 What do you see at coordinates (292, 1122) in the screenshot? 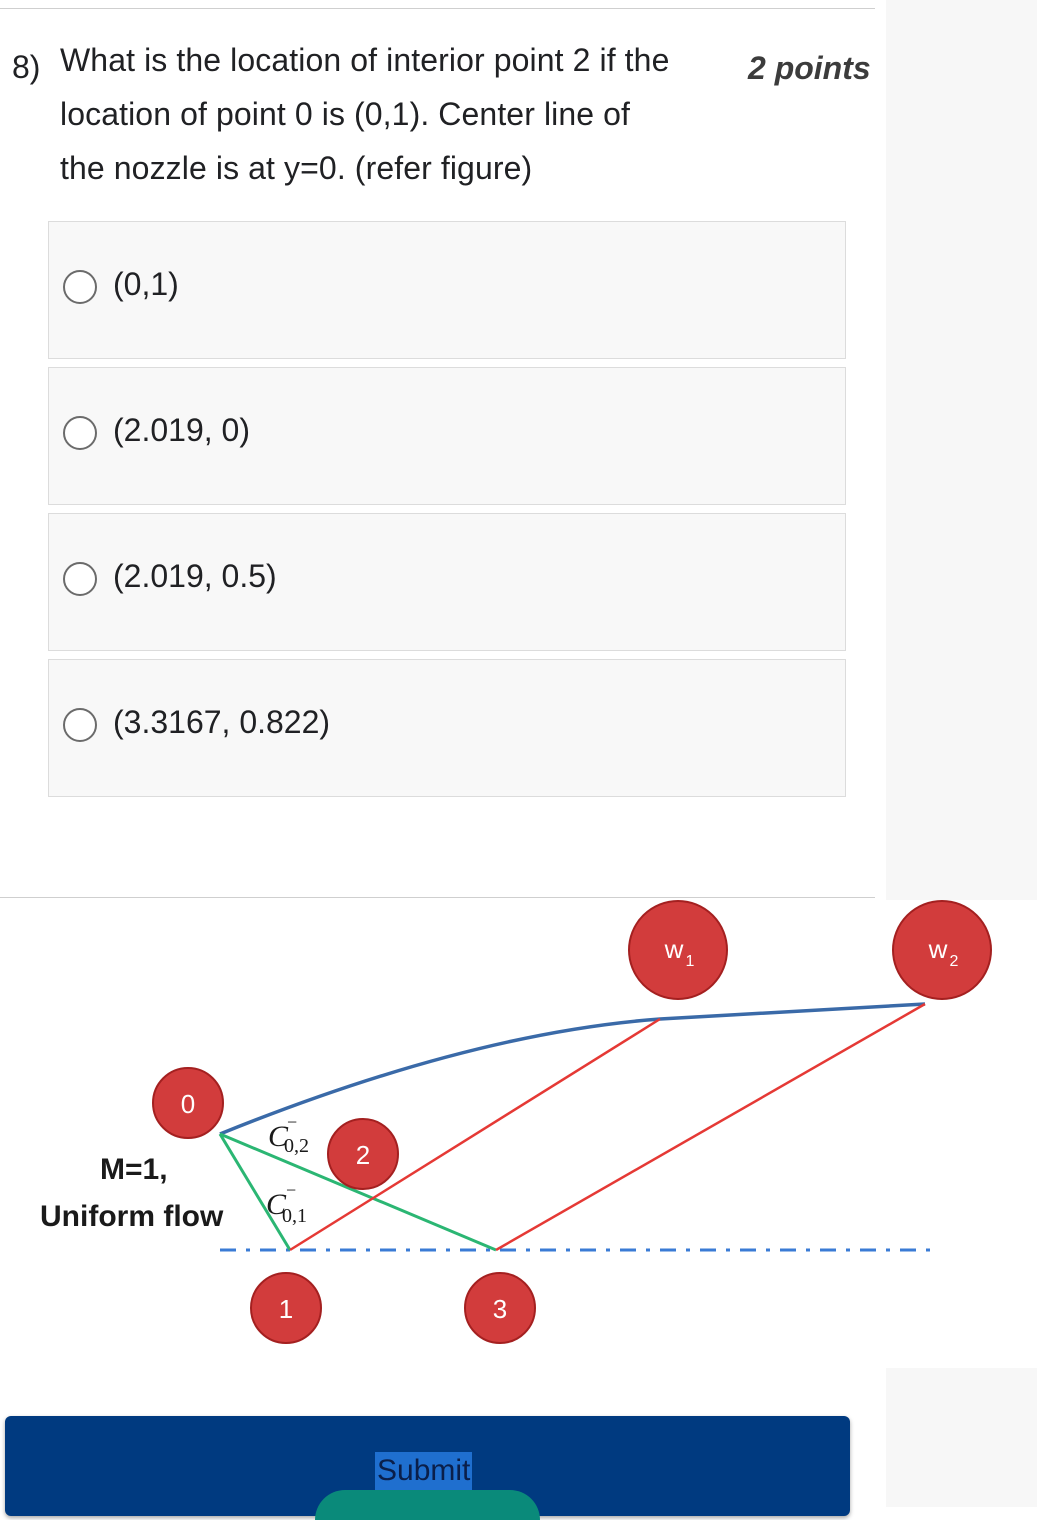
I see `char-c02-minus: −` at bounding box center [292, 1122].